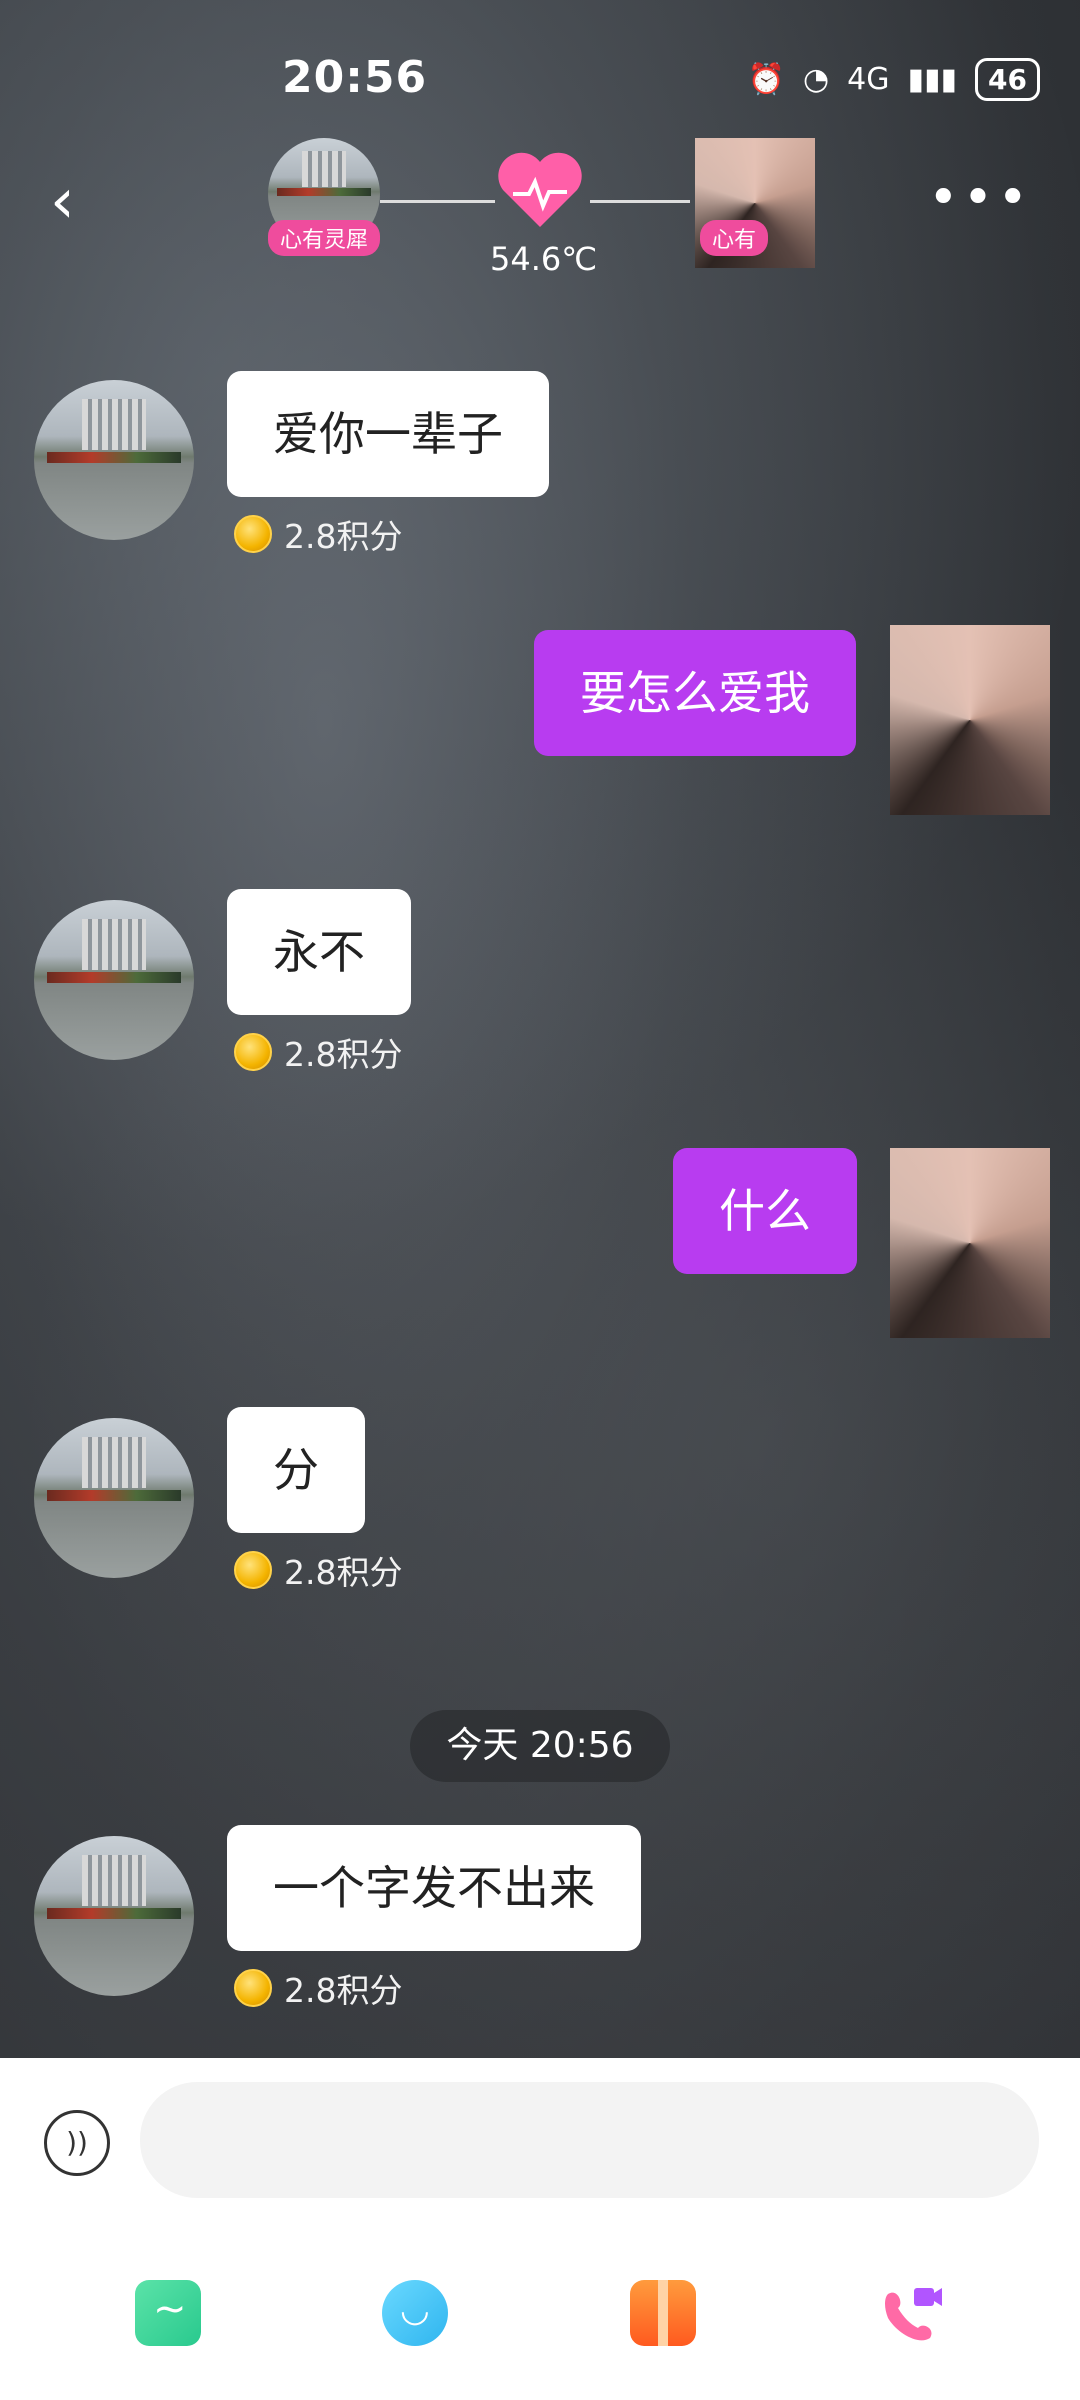  Describe the element at coordinates (544, 259) in the screenshot. I see `intimacy-temperature: 54.6℃` at that location.